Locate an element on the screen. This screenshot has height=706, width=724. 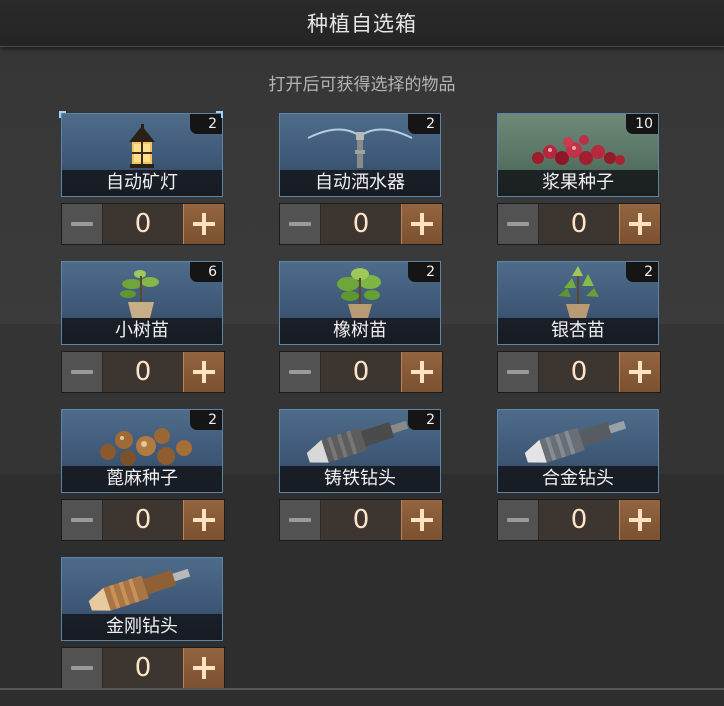
item-name: 合金钻头 is located at coordinates (578, 479).